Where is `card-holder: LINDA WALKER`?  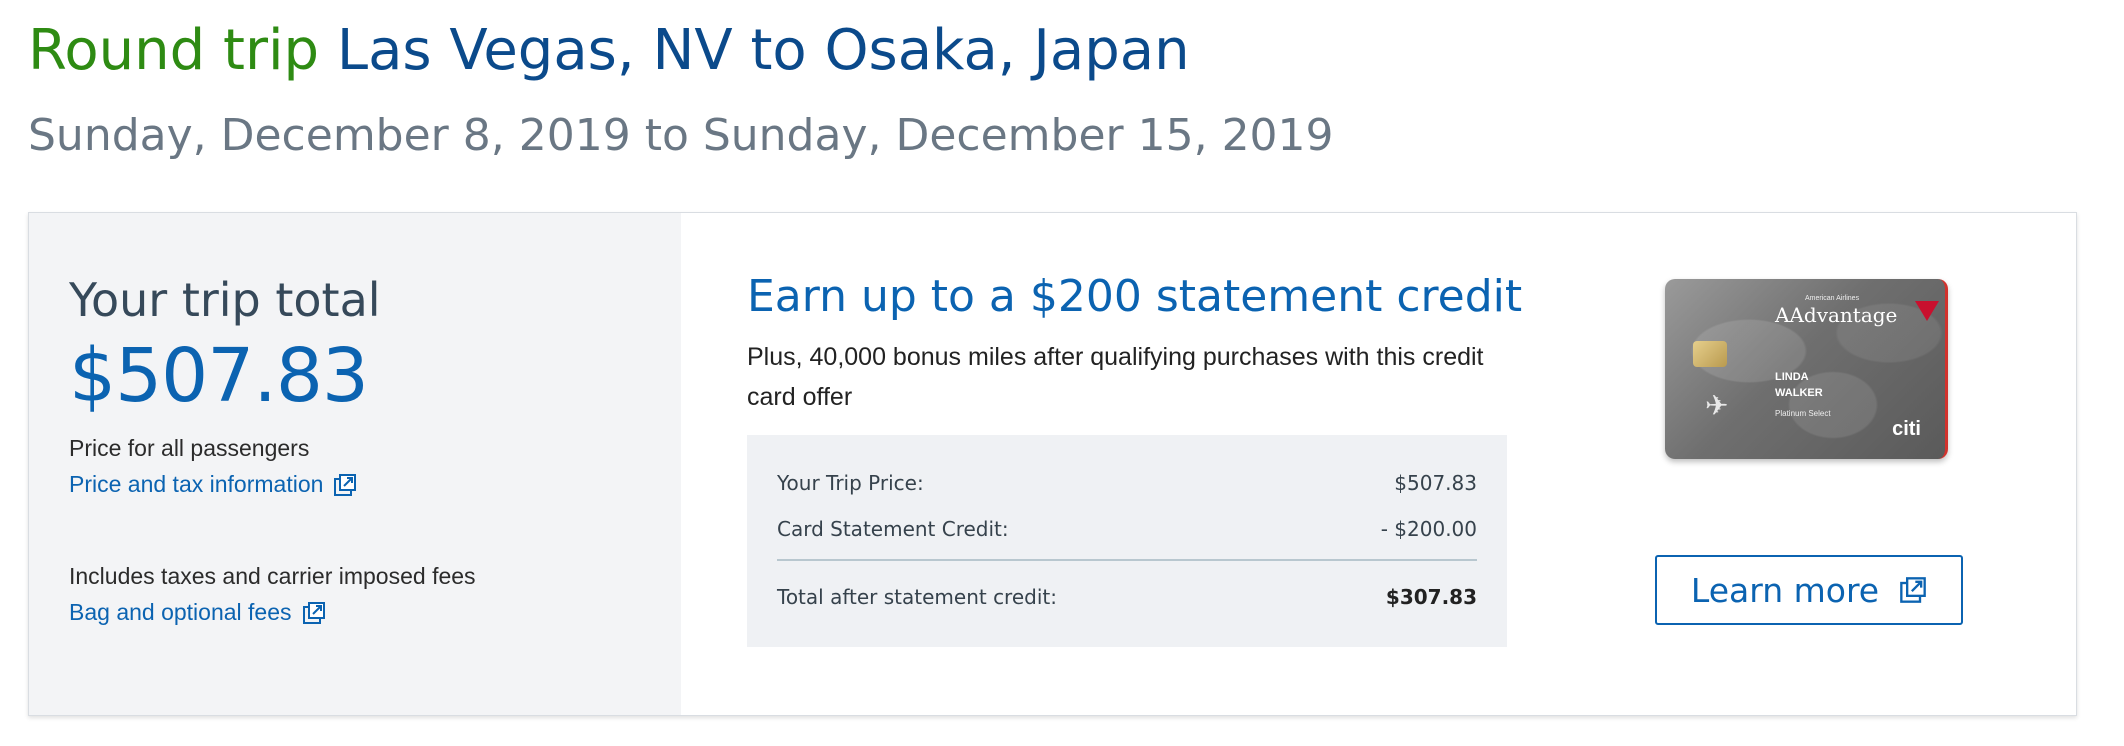
card-holder: LINDA WALKER is located at coordinates (1799, 385).